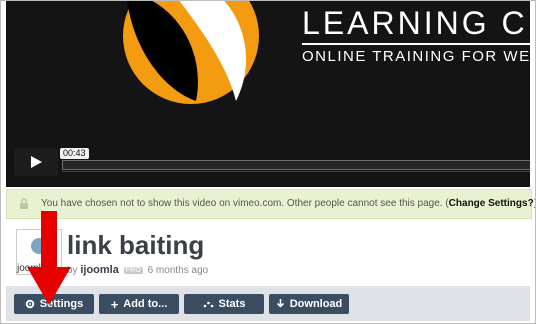 Image resolution: width=536 pixels, height=324 pixels. I want to click on download-button-label: Download, so click(316, 304).